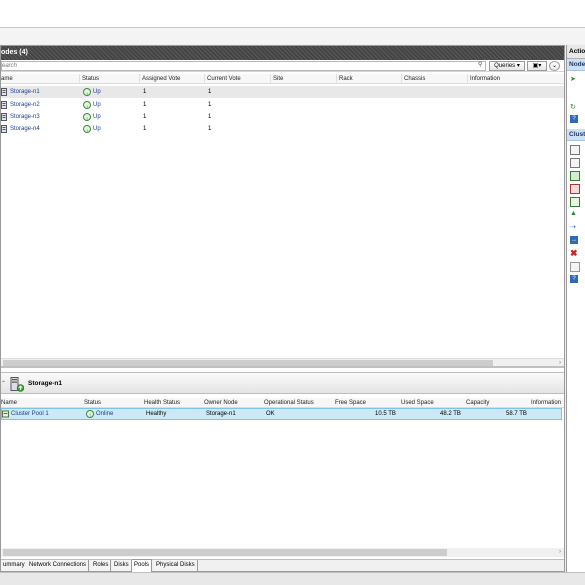 This screenshot has height=585, width=585. Describe the element at coordinates (105, 414) in the screenshot. I see `pool-status: Online` at that location.